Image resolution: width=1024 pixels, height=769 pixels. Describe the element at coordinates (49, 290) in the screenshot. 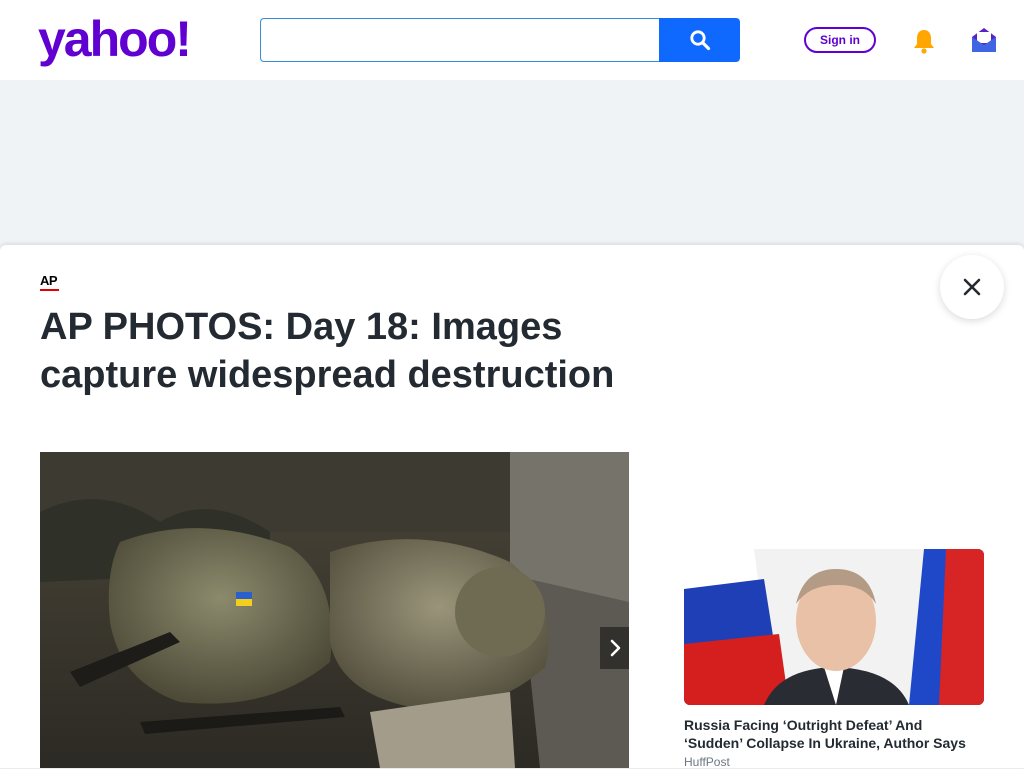

I see `ap-logo-bar` at that location.